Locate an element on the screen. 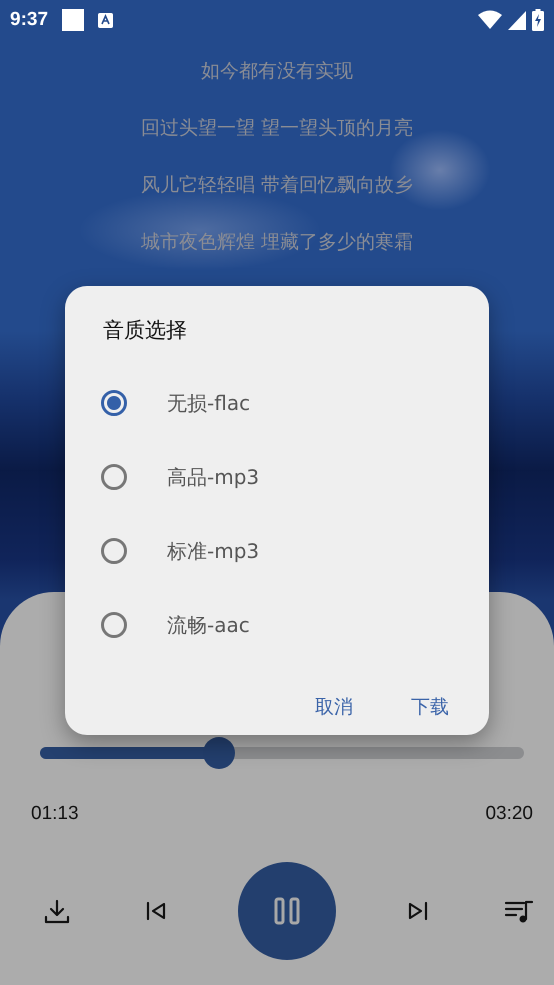 The image size is (554, 985). quality-option: 高品-mp3 is located at coordinates (276, 477).